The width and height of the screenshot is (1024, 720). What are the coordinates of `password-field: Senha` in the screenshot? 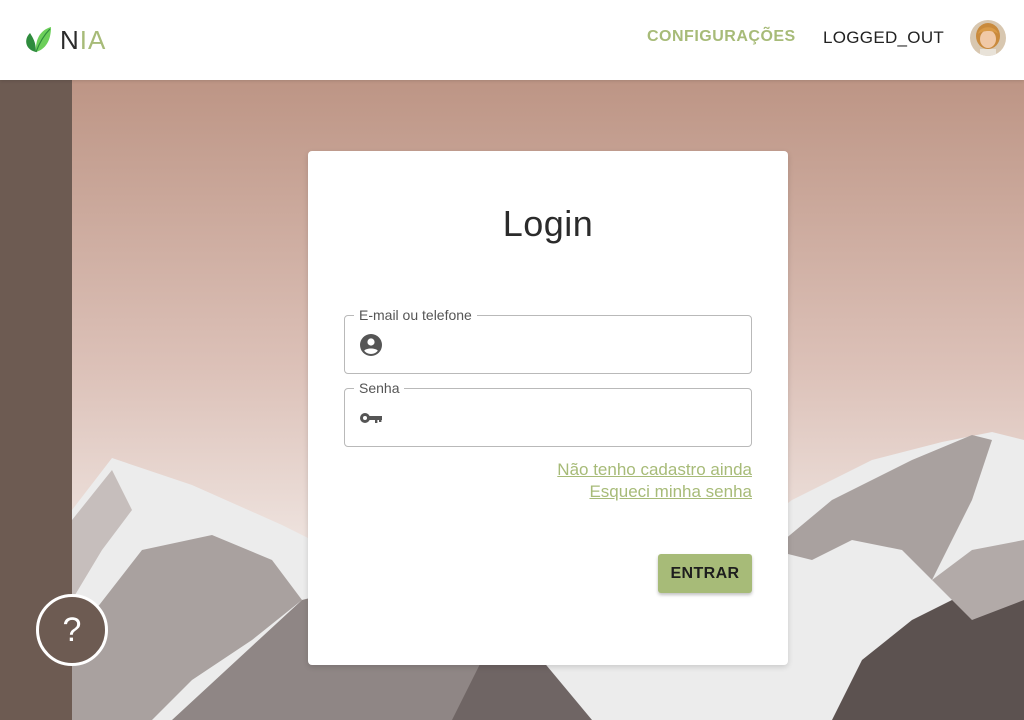 It's located at (548, 413).